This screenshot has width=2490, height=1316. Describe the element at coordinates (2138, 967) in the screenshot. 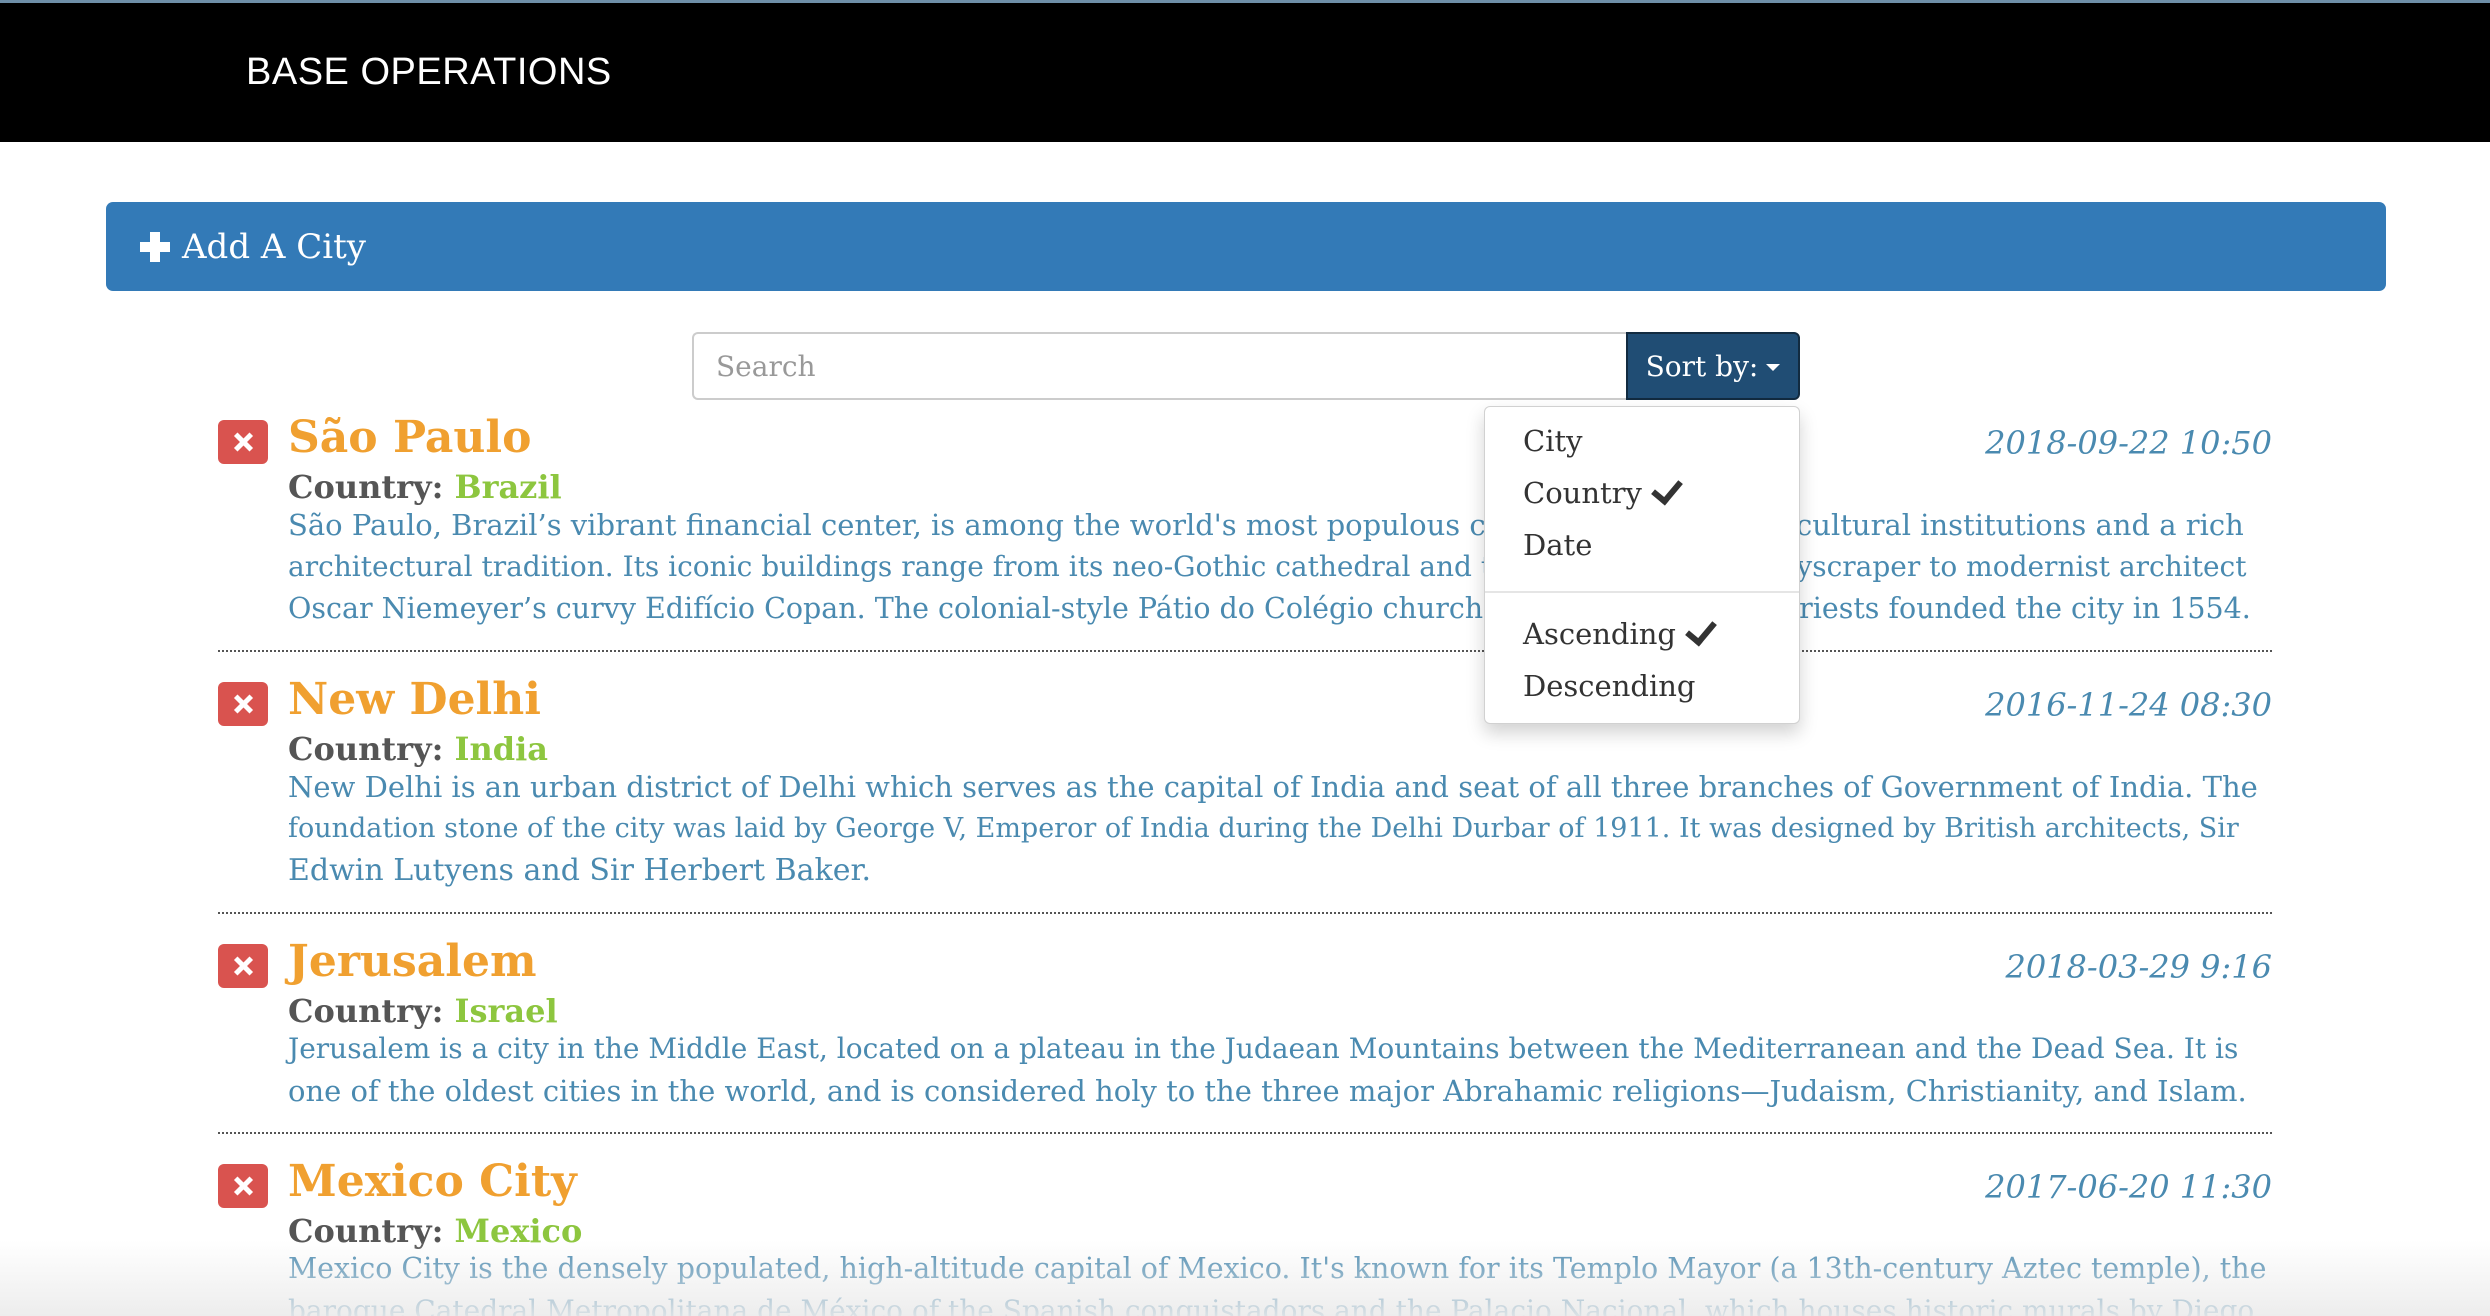

I see `city-timestamp: 2018-03-29 9:16` at that location.